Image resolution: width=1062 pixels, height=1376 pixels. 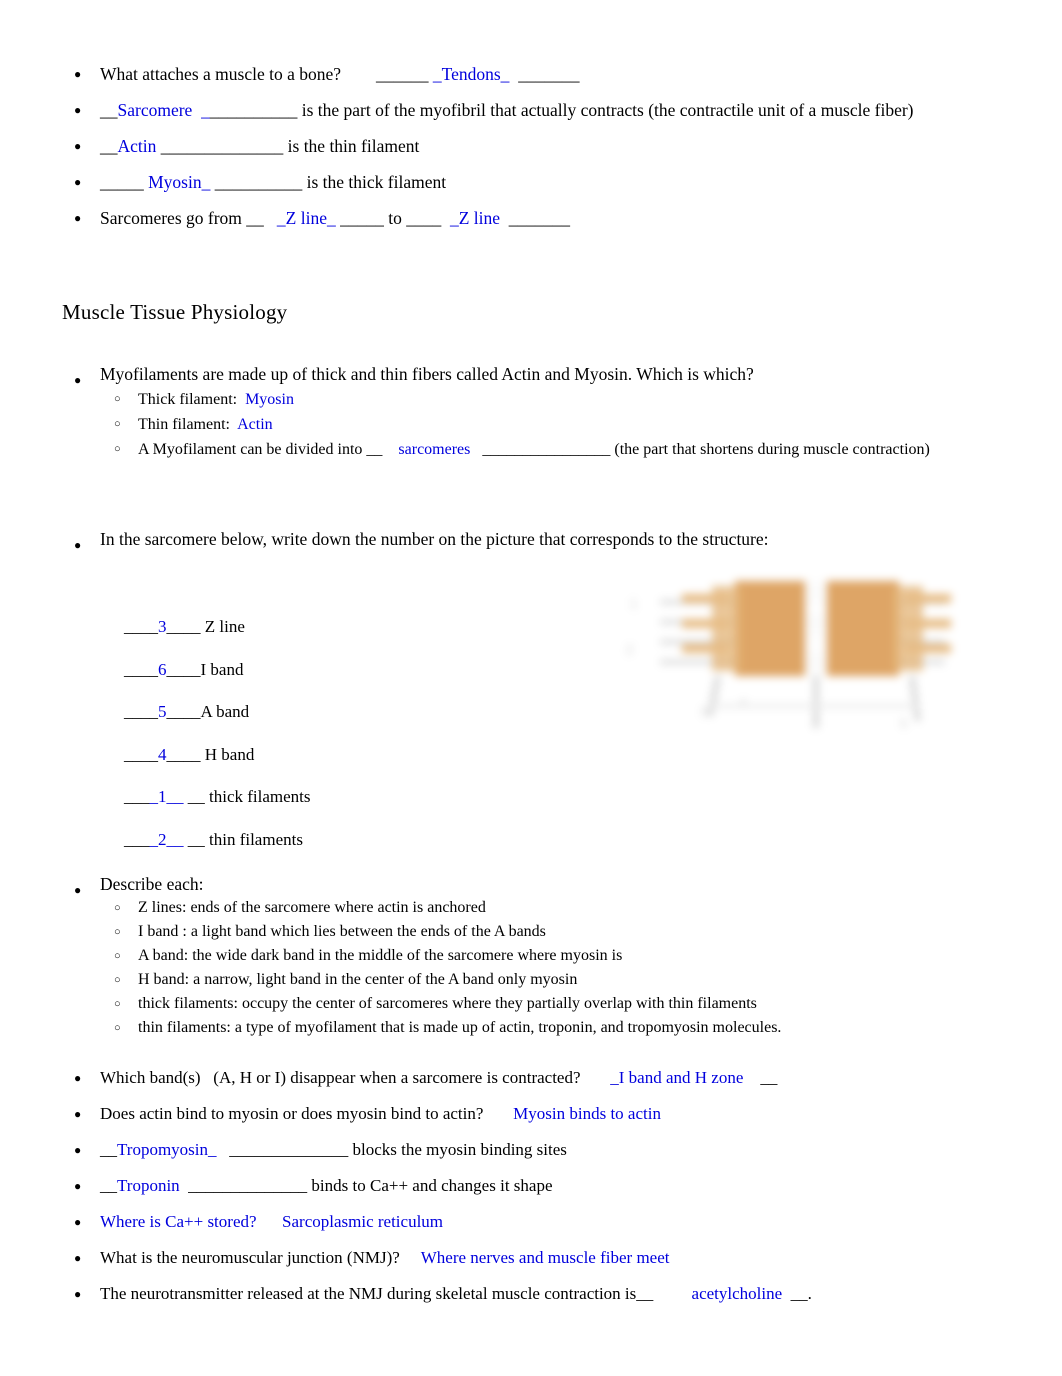 I want to click on question-tendons-part-3: _______, so click(x=544, y=74).